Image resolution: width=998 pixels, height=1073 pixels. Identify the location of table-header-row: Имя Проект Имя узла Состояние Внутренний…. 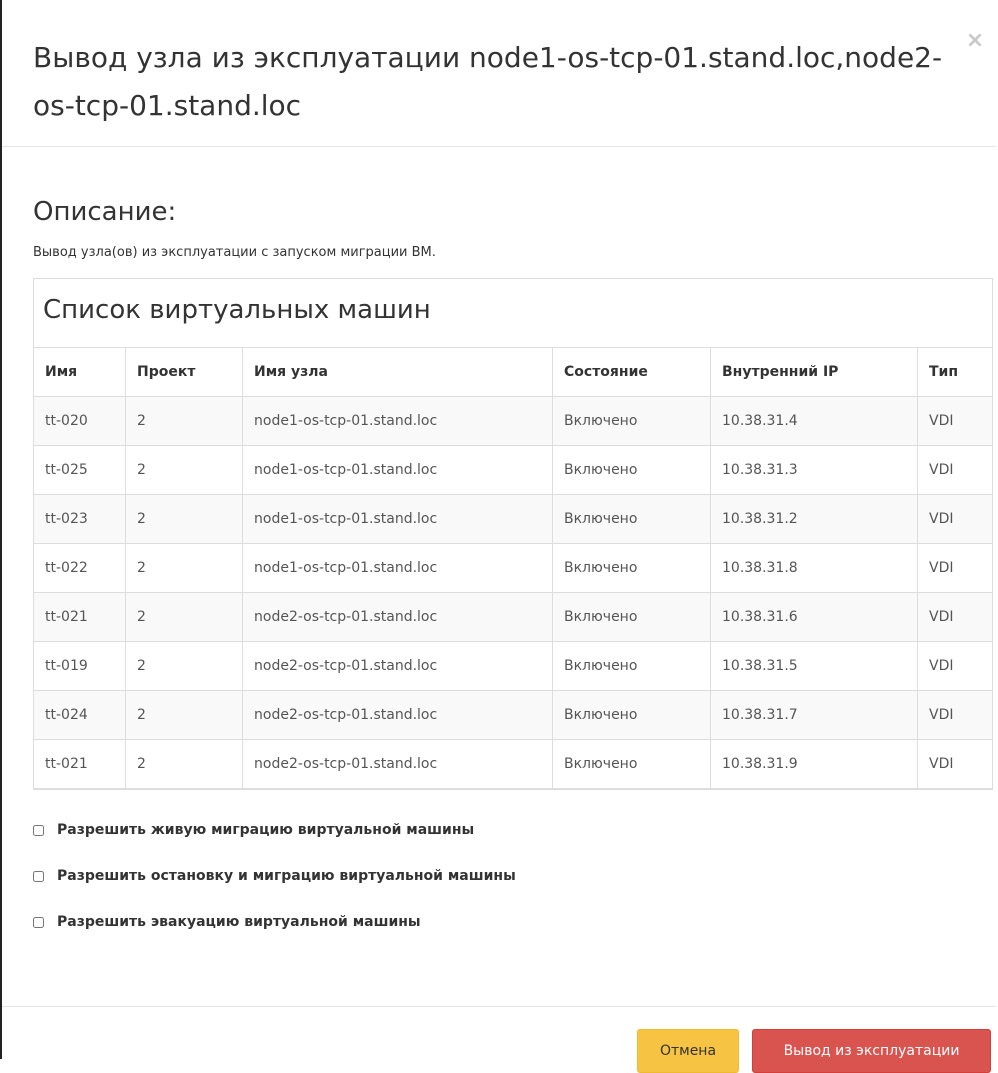
(513, 372).